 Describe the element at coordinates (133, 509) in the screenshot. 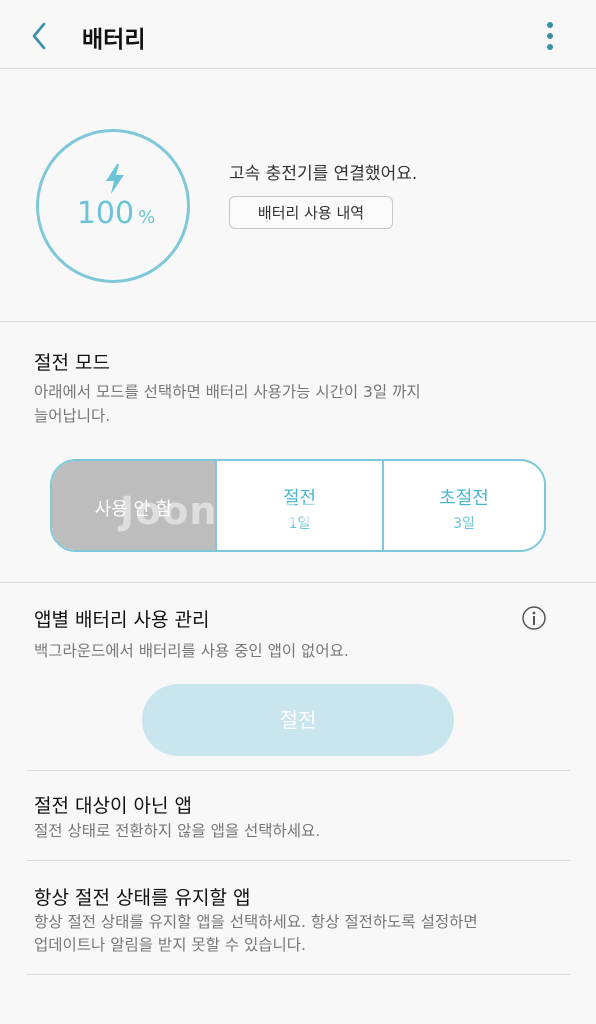

I see `mode-option-label: 사용 안 함` at that location.